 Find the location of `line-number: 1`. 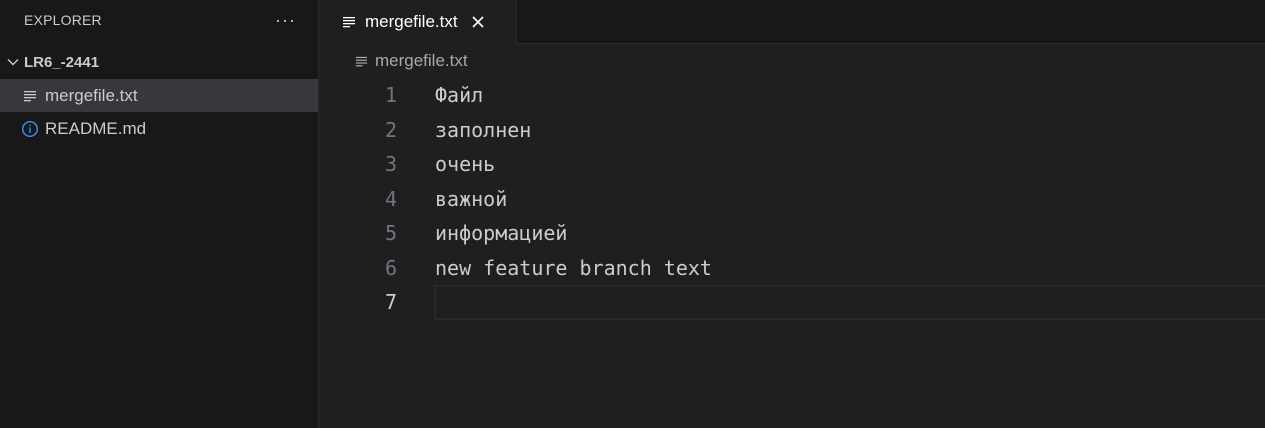

line-number: 1 is located at coordinates (390, 95).